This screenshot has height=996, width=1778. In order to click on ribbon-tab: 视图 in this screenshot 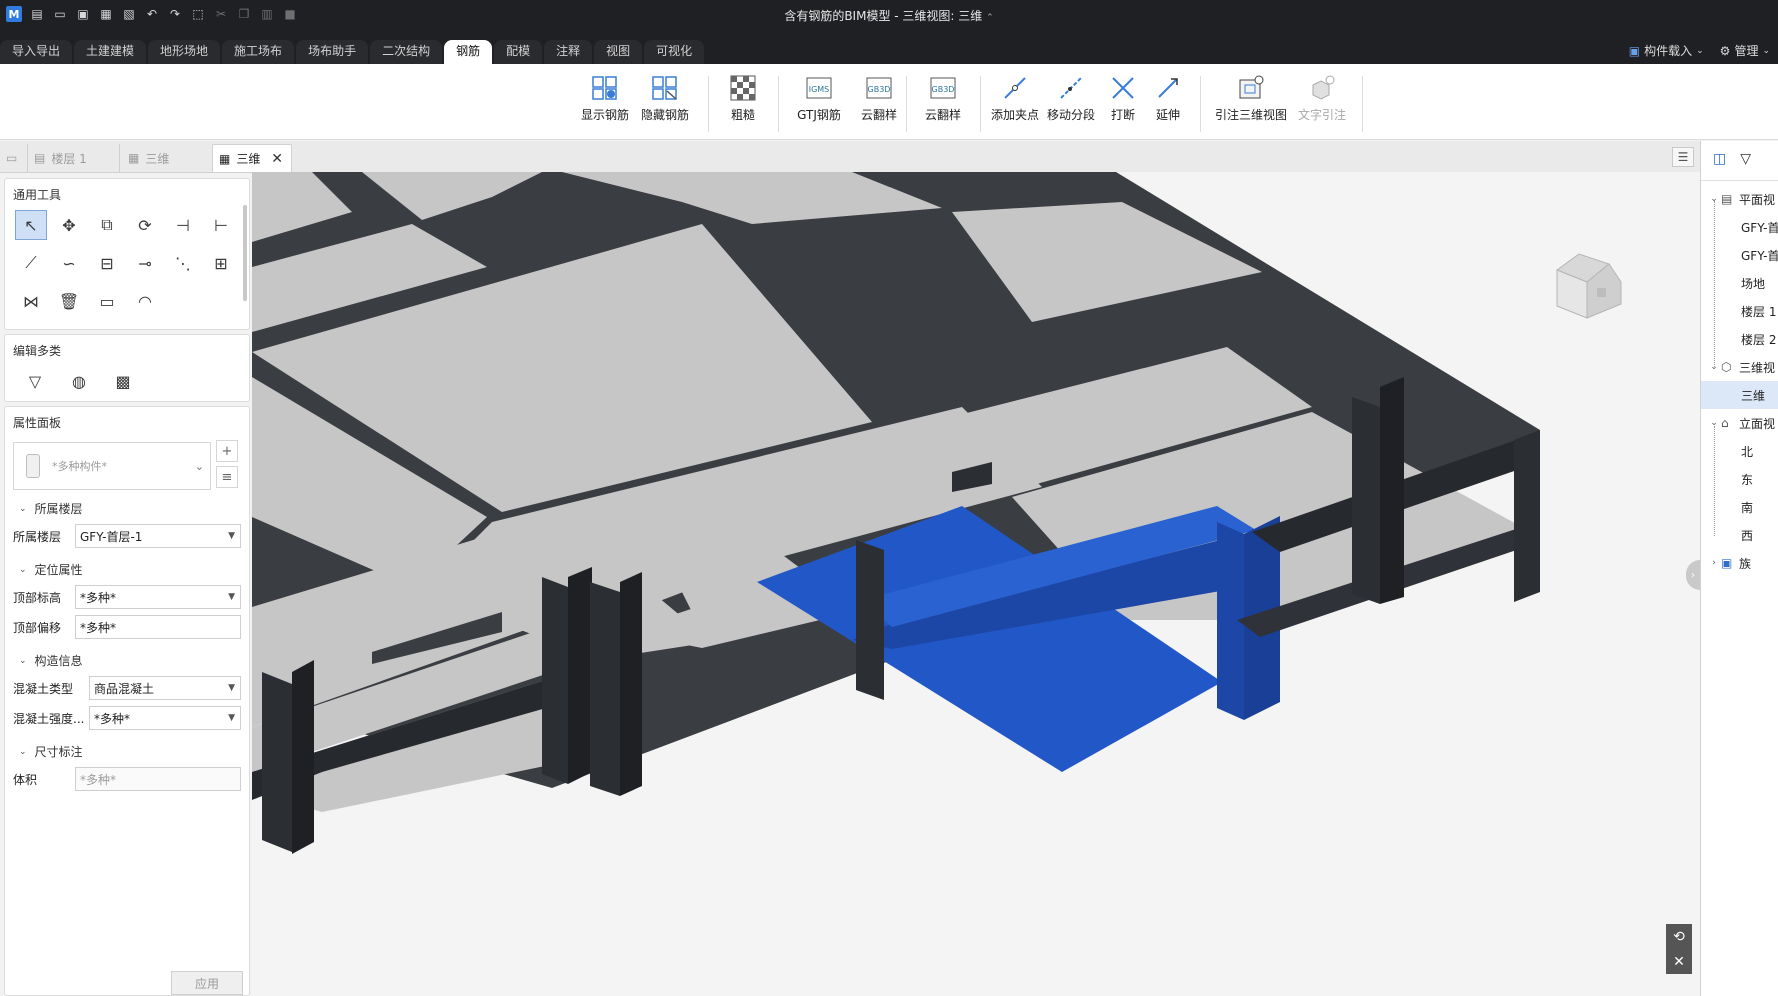, I will do `click(618, 52)`.